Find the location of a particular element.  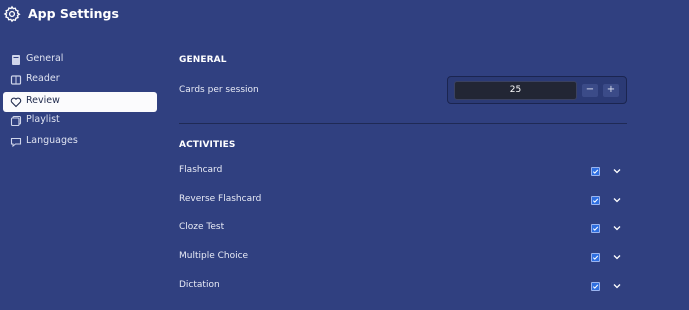

cards-per-session-input: 25 is located at coordinates (515, 90).